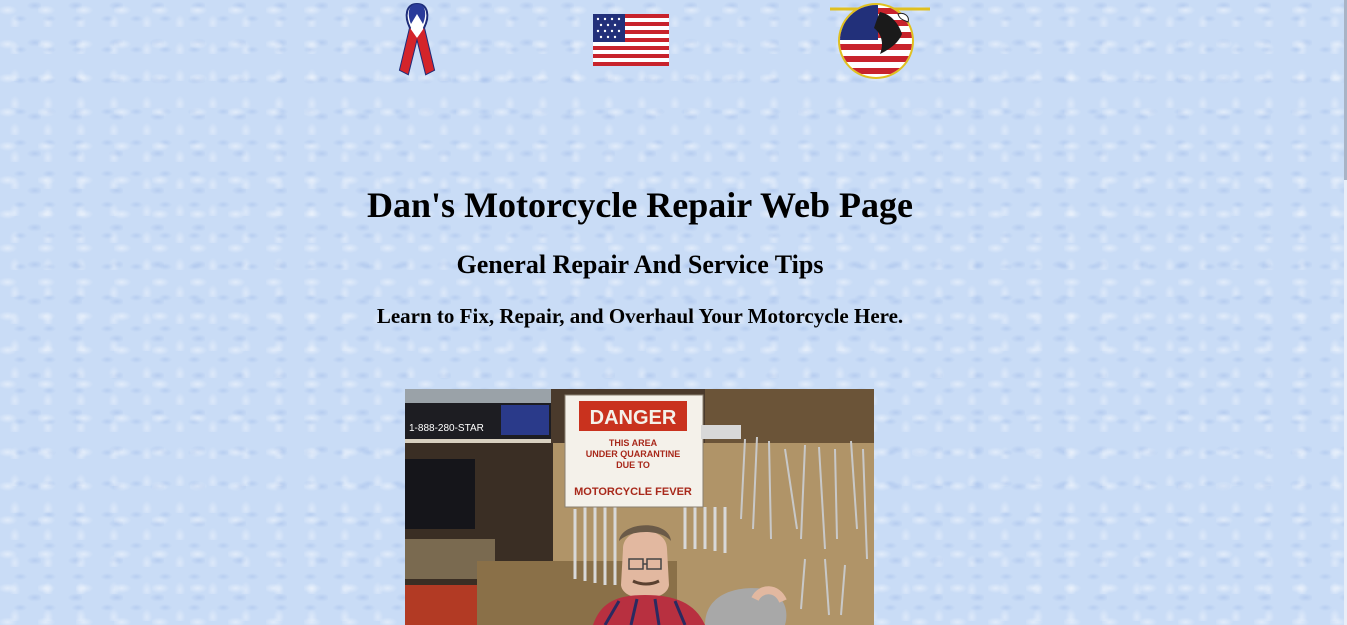 The width and height of the screenshot is (1347, 625). Describe the element at coordinates (633, 492) in the screenshot. I see `sign-line-4: MOTORCYCLE FEVER` at that location.